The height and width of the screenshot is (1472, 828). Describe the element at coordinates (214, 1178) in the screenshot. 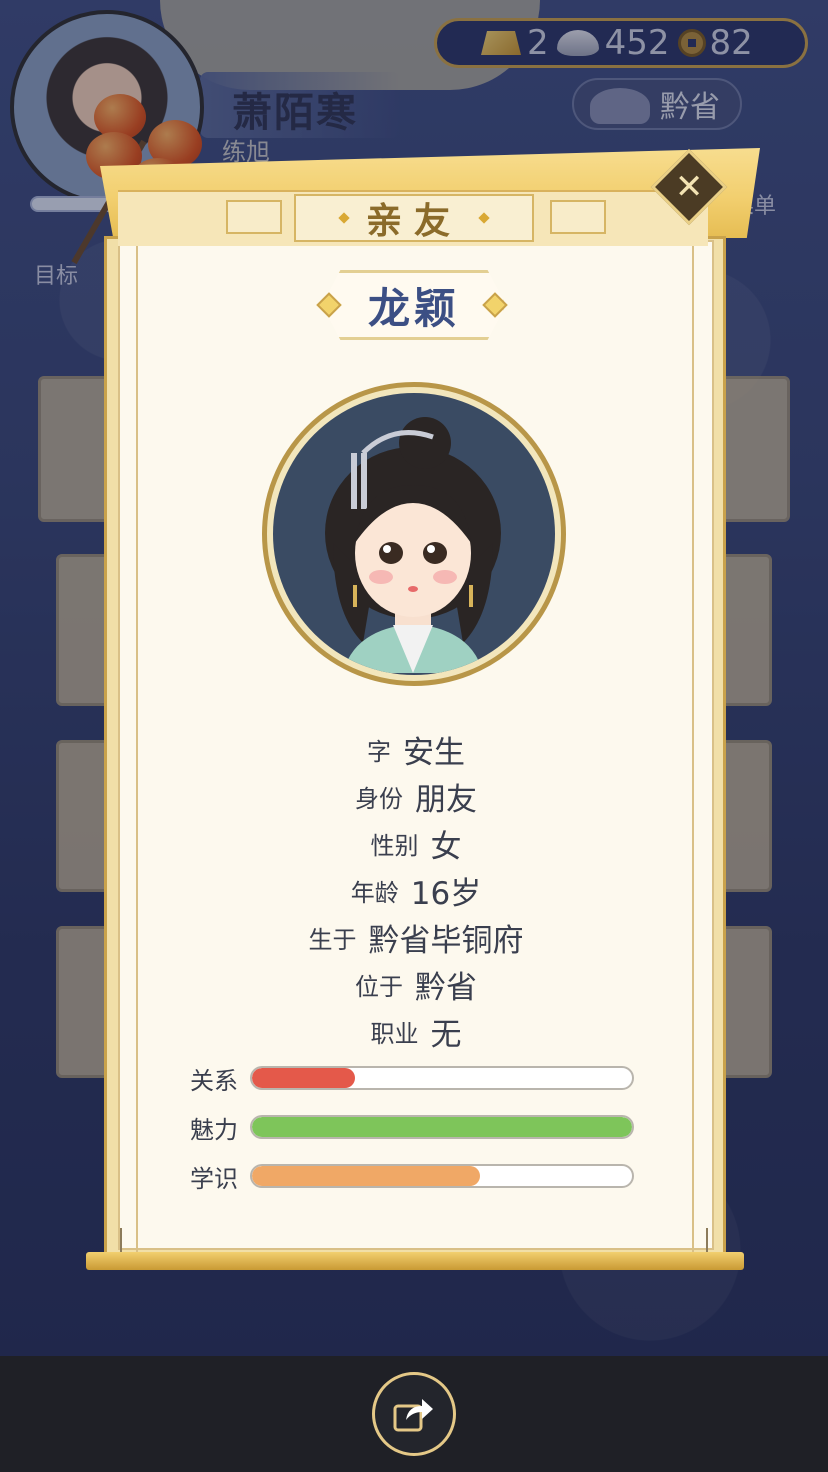

I see `stat-label: 学识` at that location.